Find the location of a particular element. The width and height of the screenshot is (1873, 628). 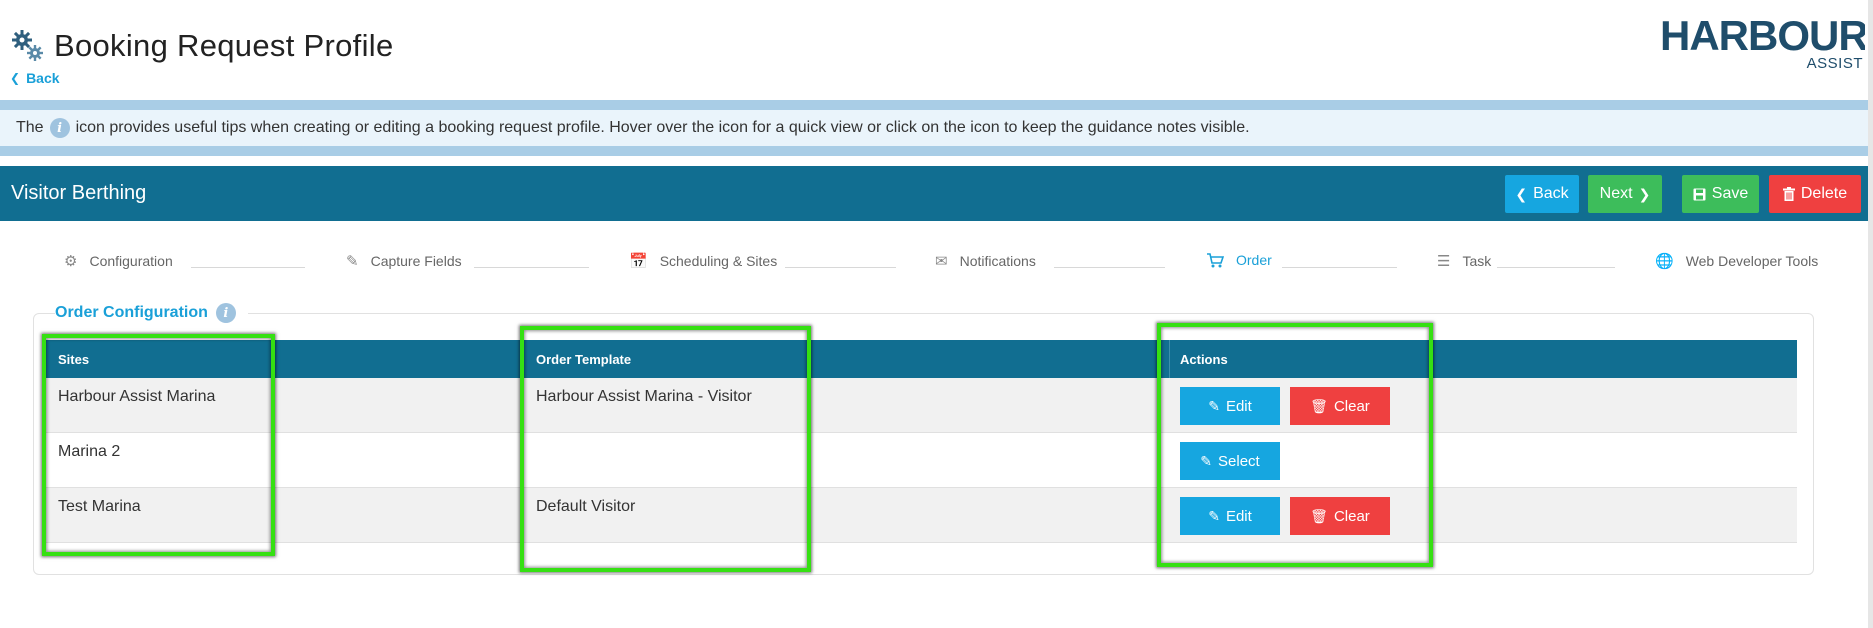

save-button: Save is located at coordinates (1720, 194).